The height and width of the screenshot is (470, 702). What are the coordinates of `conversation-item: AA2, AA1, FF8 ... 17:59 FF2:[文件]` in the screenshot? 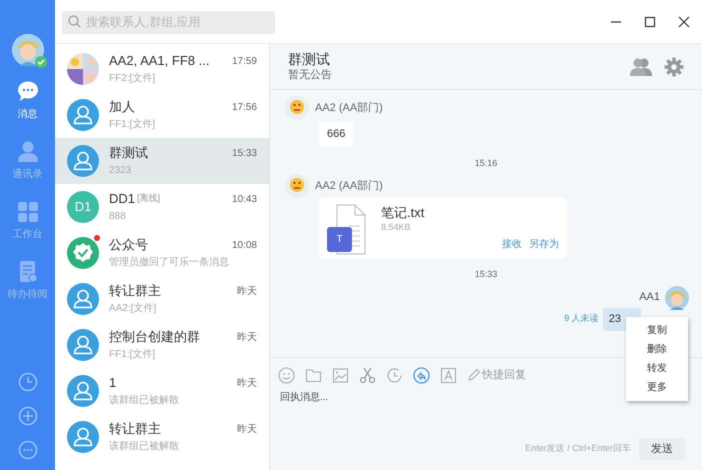 It's located at (162, 69).